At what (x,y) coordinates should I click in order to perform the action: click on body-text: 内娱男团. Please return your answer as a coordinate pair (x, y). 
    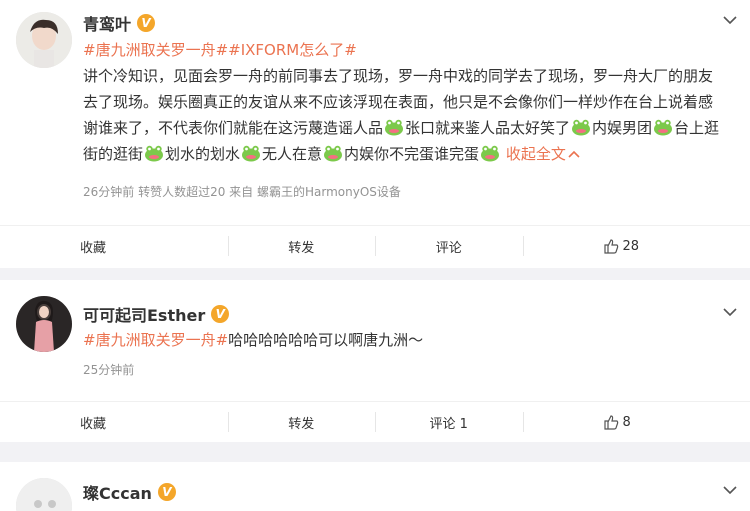
    Looking at the image, I should click on (622, 128).